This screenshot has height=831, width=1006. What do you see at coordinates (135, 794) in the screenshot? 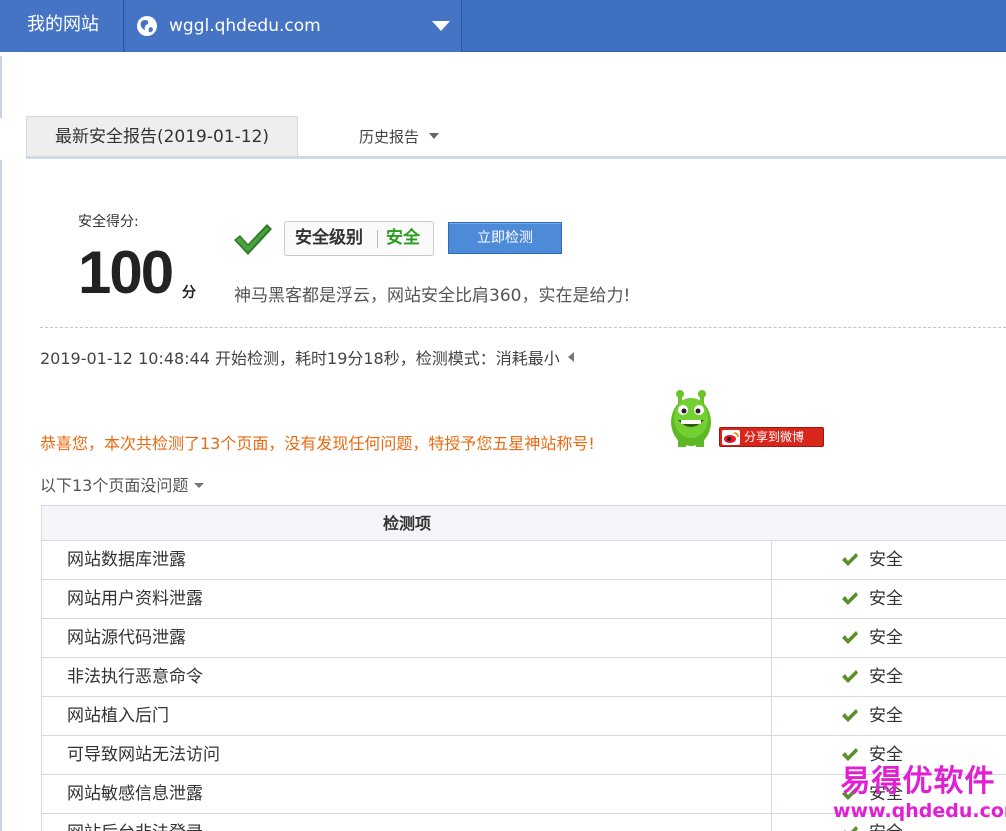
I see `check-item-name: 网站敏感信息泄露` at bounding box center [135, 794].